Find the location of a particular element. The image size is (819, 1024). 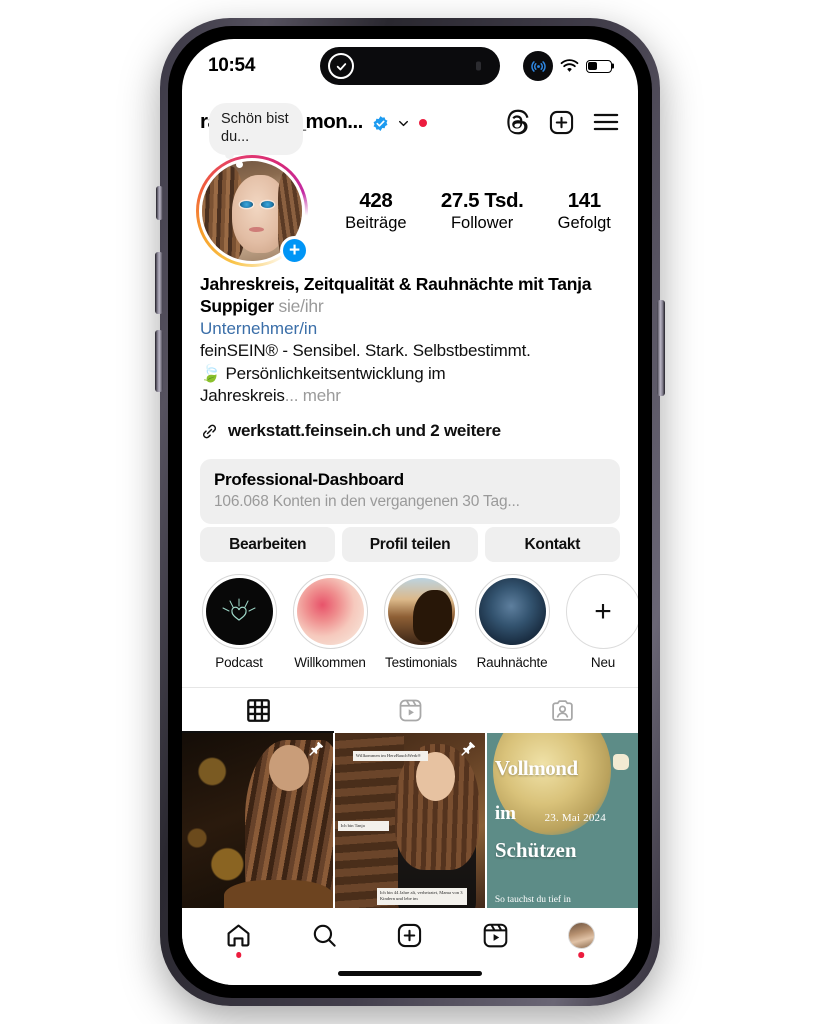

highlight-willkommen: Willkommen is located at coordinates (330, 629).